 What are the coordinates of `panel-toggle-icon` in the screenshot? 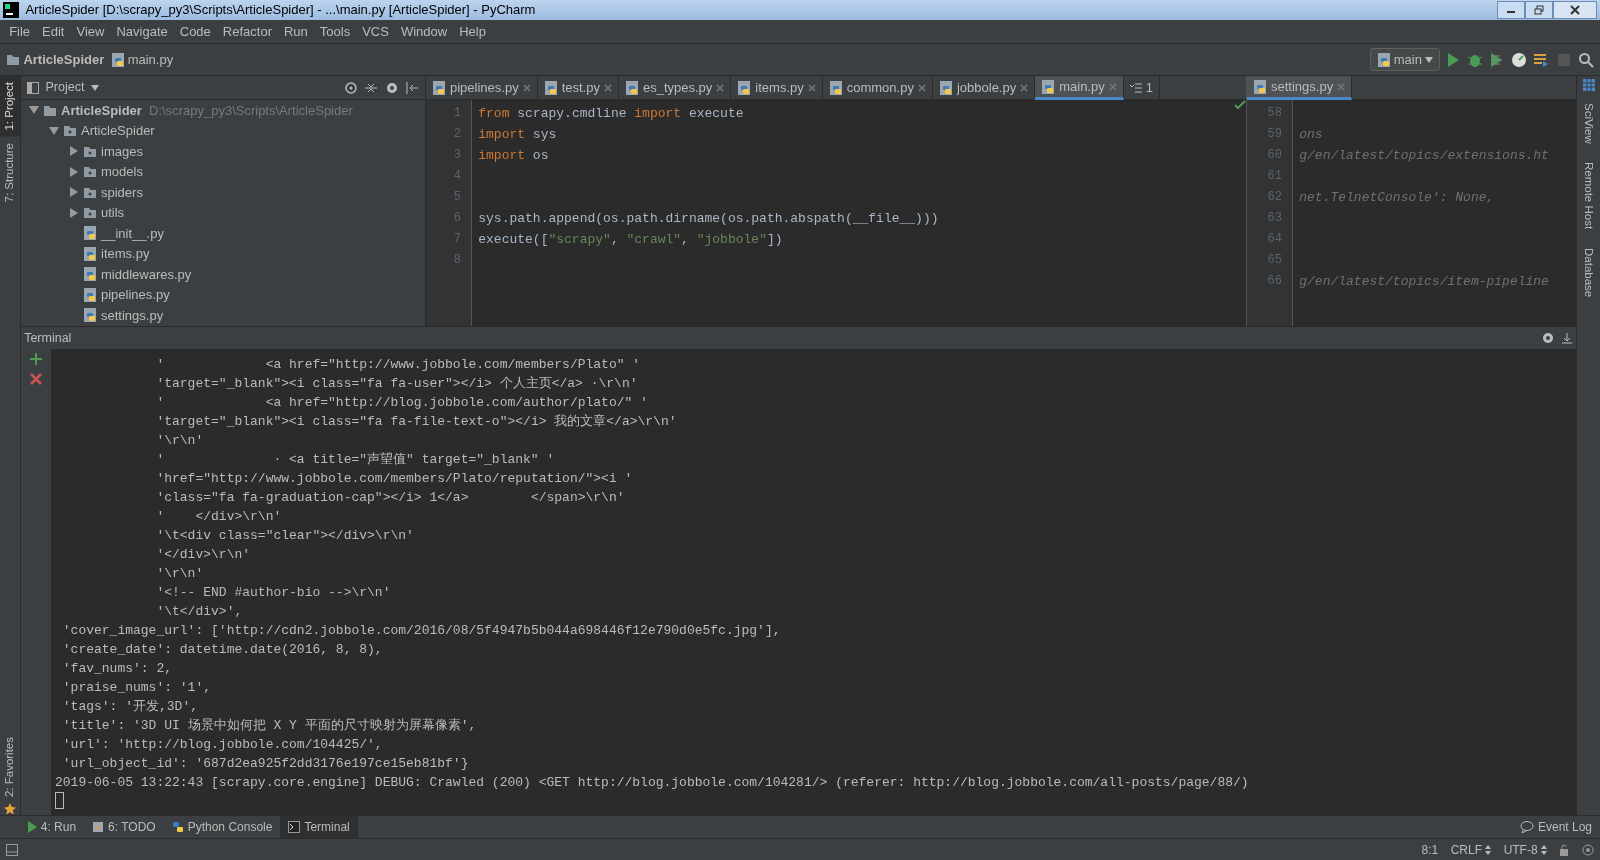 It's located at (12, 849).